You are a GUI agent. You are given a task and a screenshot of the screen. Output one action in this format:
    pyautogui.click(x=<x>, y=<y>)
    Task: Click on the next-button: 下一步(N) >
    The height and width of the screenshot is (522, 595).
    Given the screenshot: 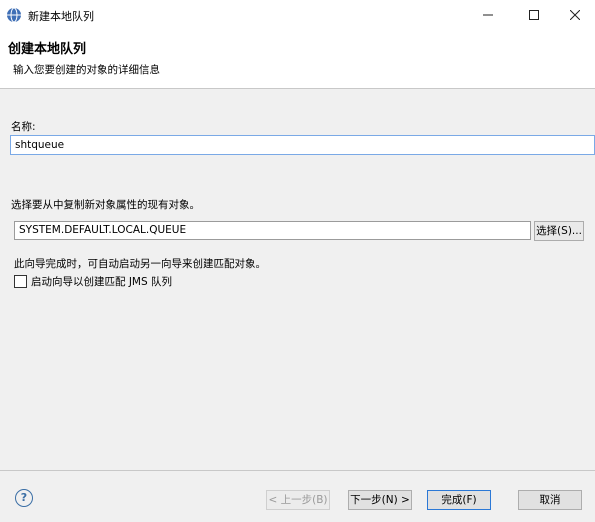 What is the action you would take?
    pyautogui.click(x=380, y=500)
    